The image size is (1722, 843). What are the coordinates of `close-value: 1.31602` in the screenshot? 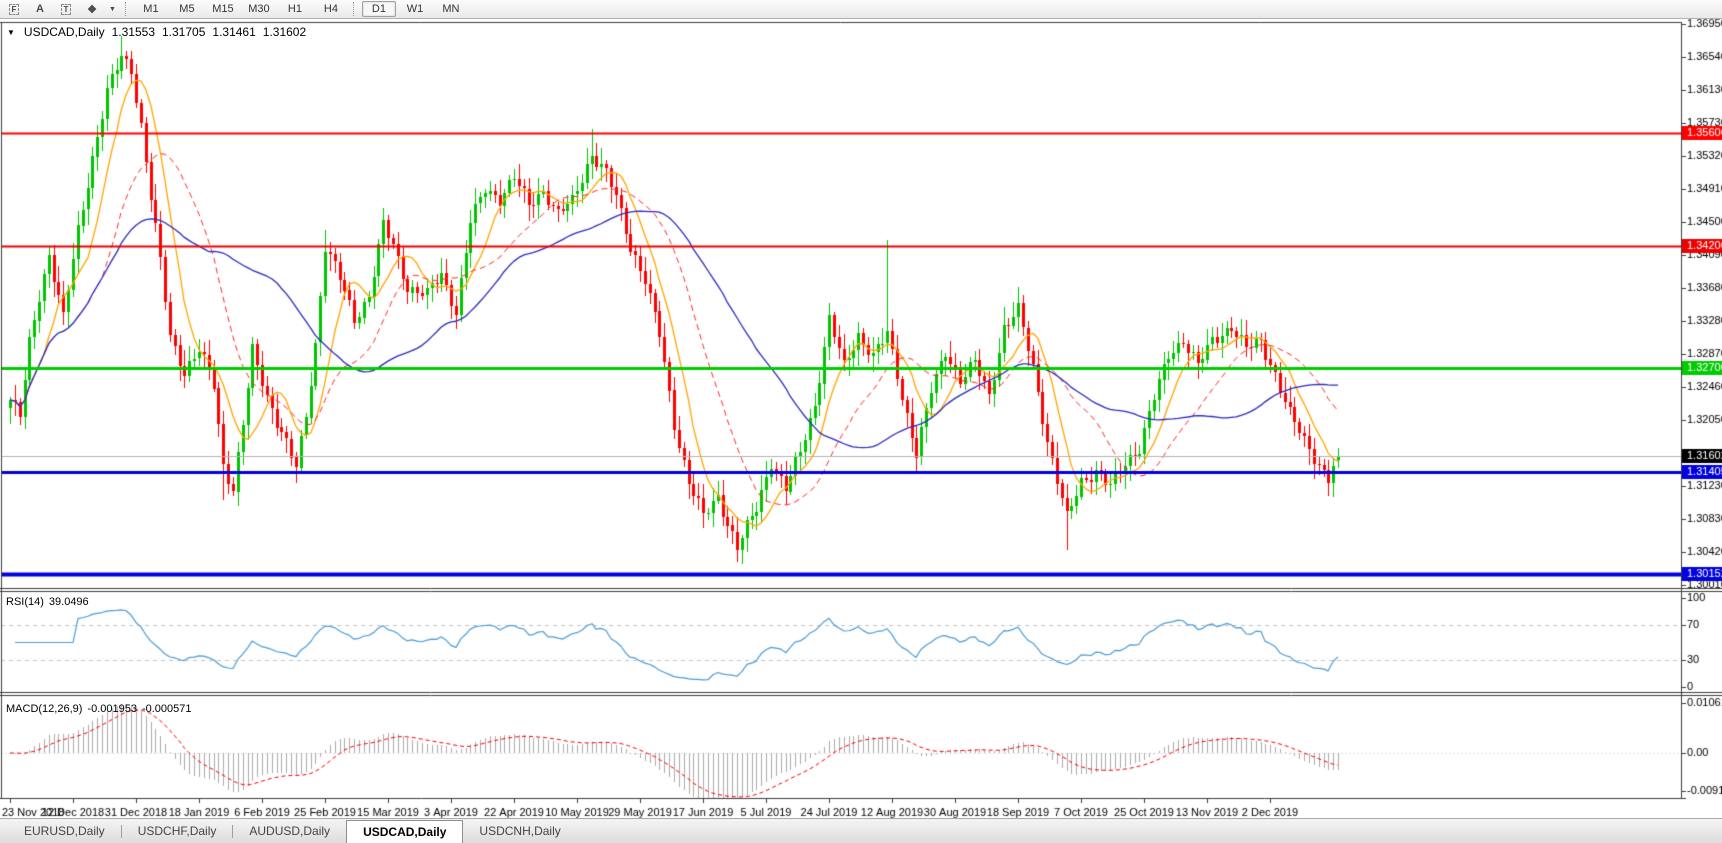 It's located at (284, 32).